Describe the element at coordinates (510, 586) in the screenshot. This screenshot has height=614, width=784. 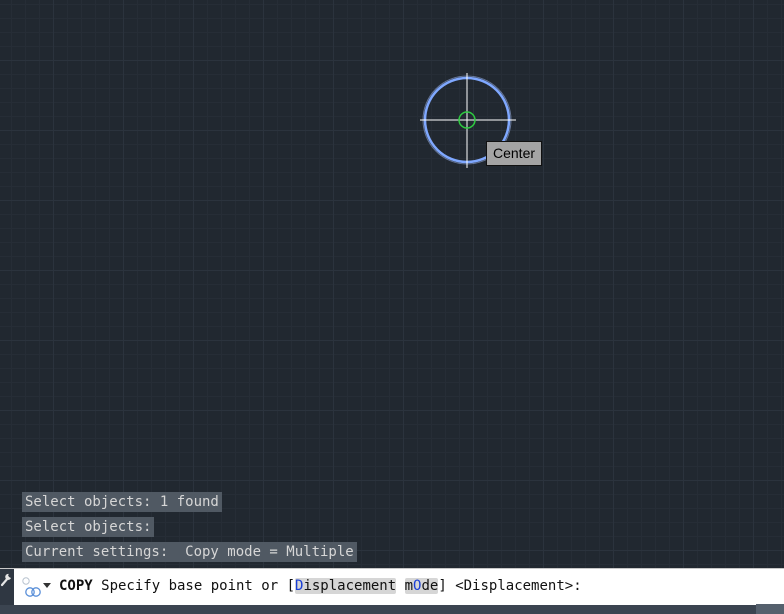
I see `prompt-text-end: ] <Displacement>:` at that location.